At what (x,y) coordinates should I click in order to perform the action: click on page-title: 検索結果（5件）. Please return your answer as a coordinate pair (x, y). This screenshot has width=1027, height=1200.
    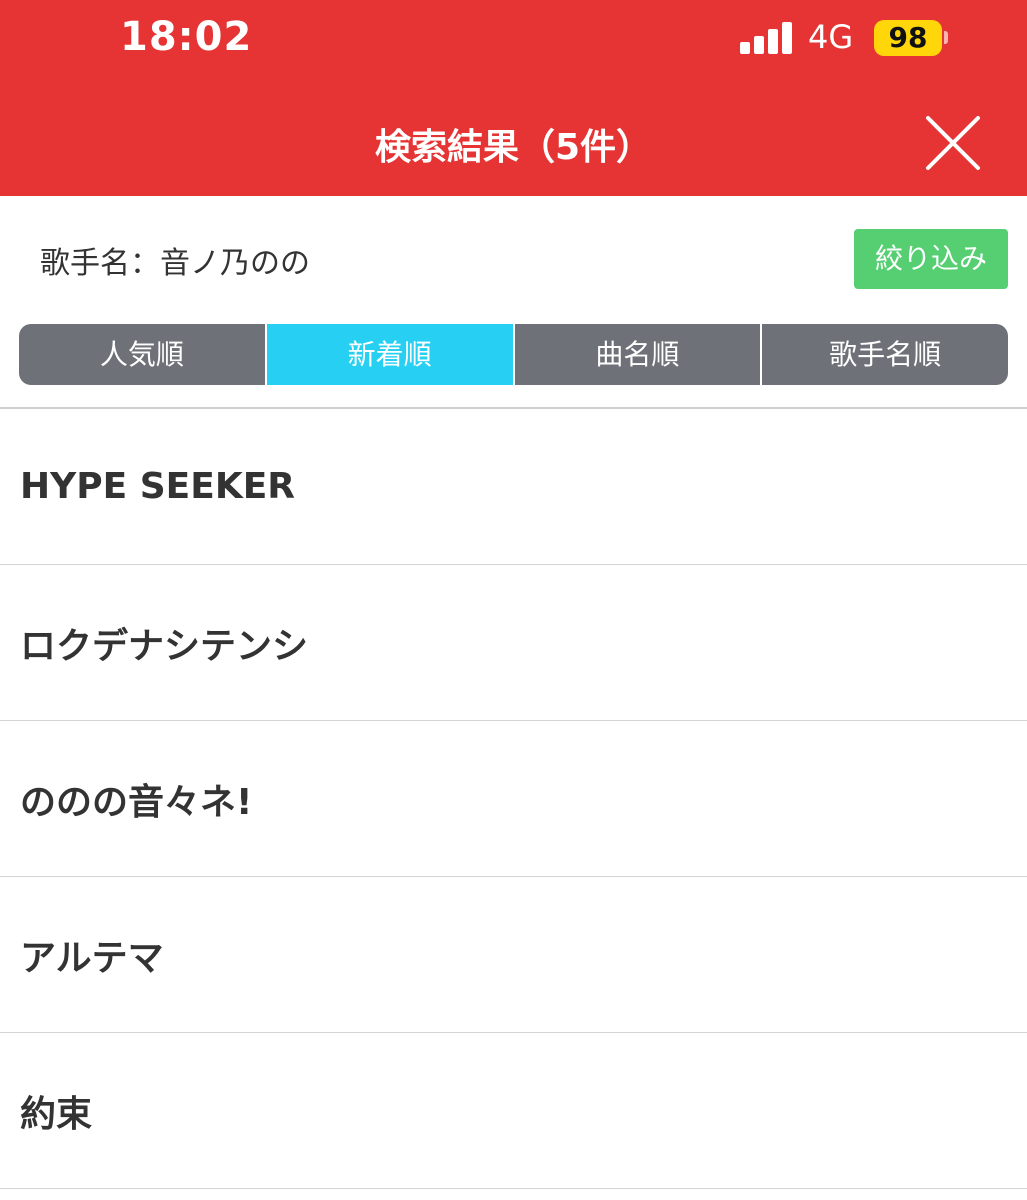
    Looking at the image, I should click on (513, 147).